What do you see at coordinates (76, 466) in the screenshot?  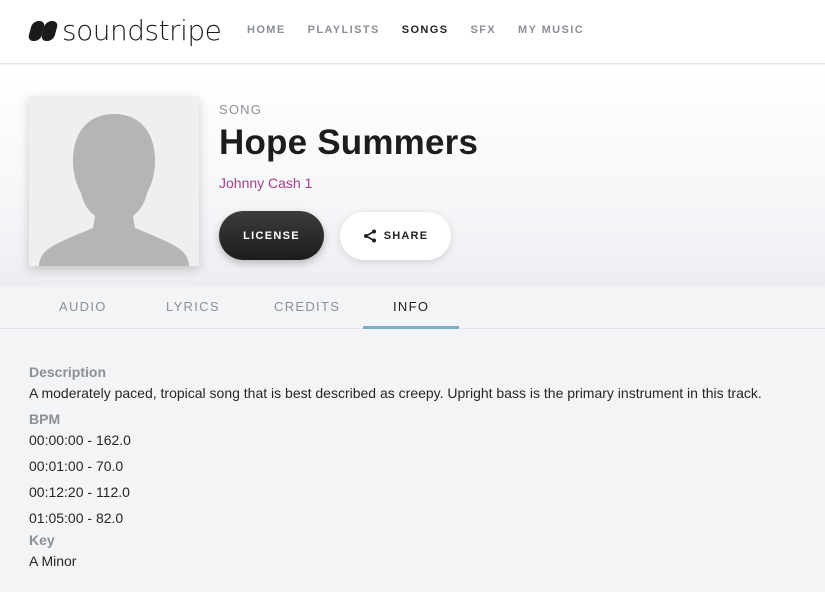 I see `bpm-entry: 00:01:00 - 70.0` at bounding box center [76, 466].